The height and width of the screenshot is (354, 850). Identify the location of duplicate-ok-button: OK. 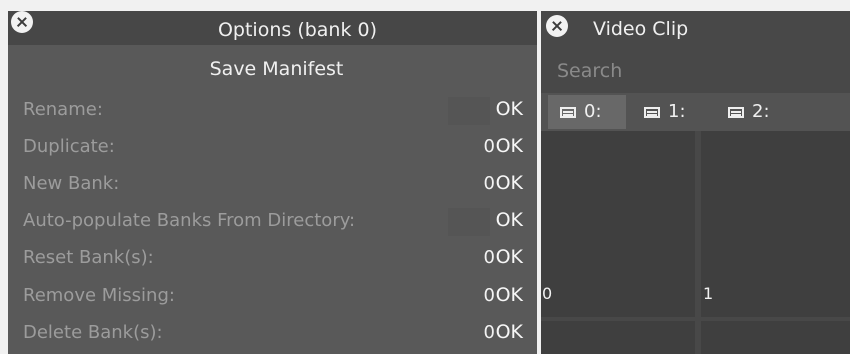
(509, 146).